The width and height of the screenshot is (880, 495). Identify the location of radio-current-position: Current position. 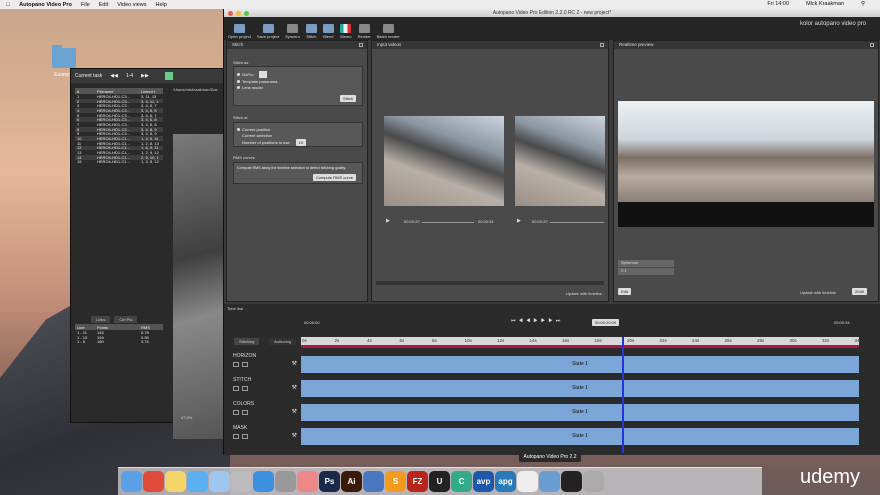
(298, 129).